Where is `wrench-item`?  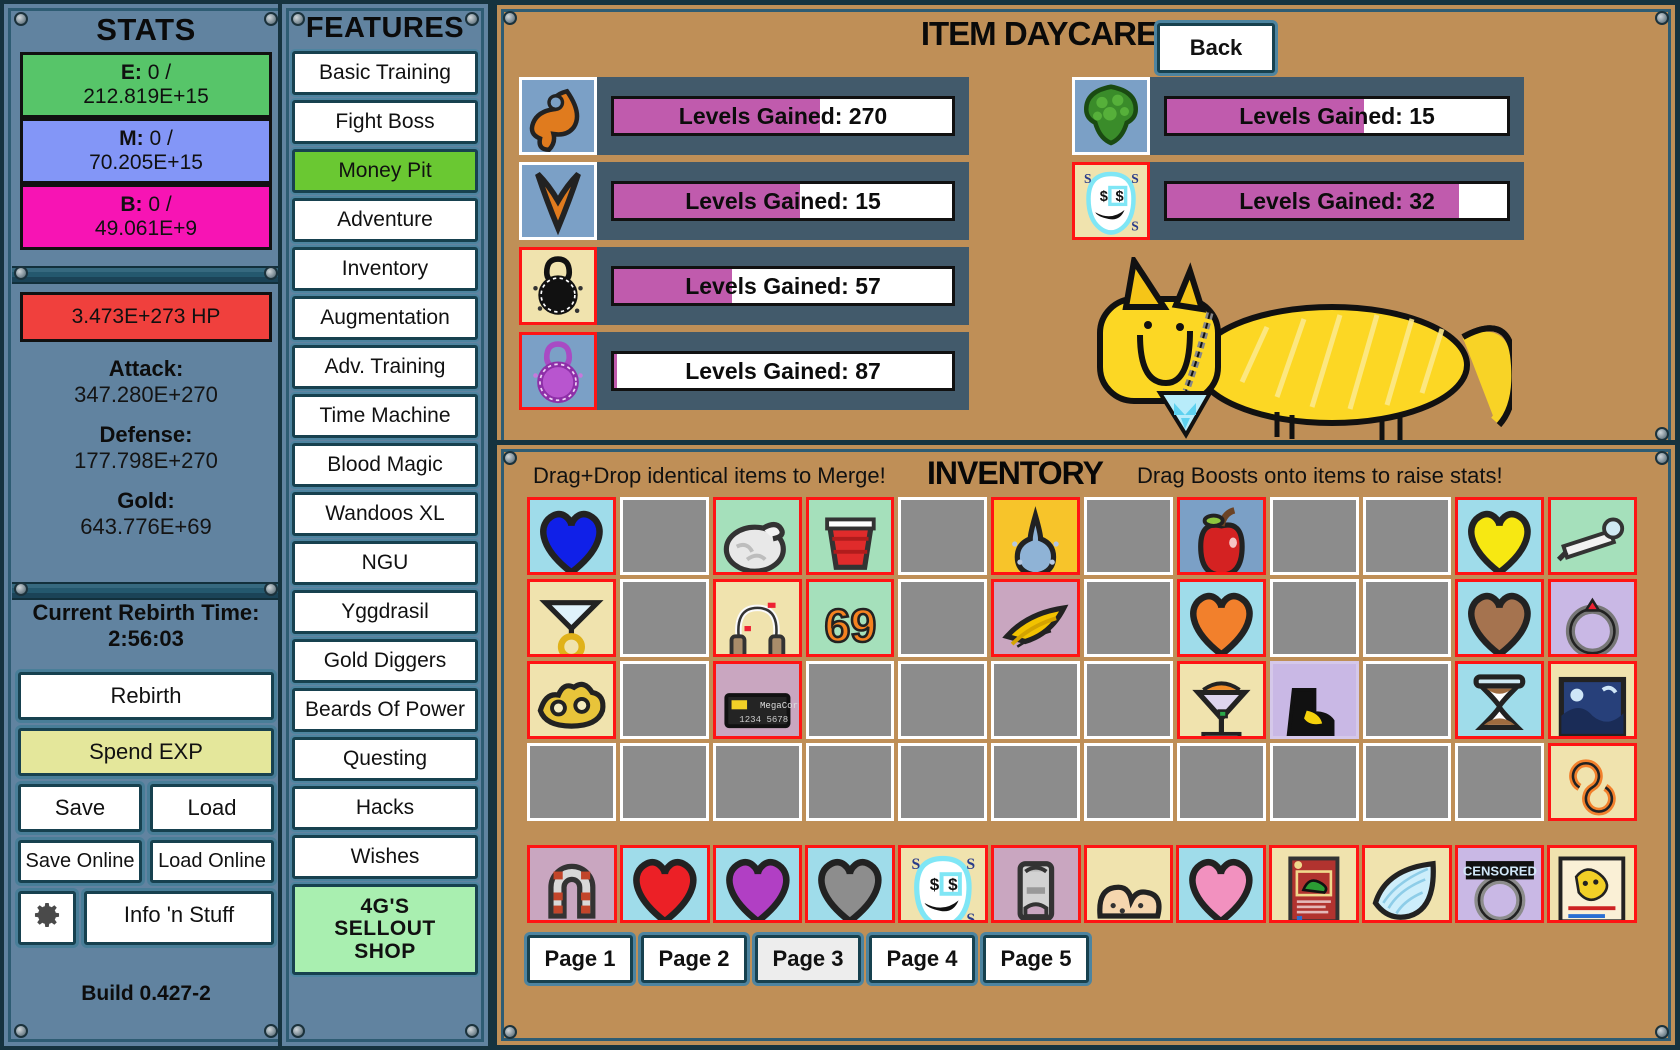
wrench-item is located at coordinates (558, 116).